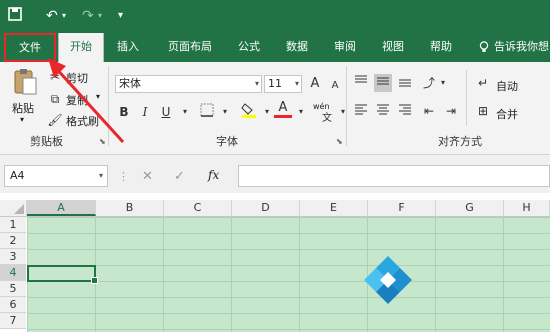  I want to click on align-left-icon, so click(361, 111).